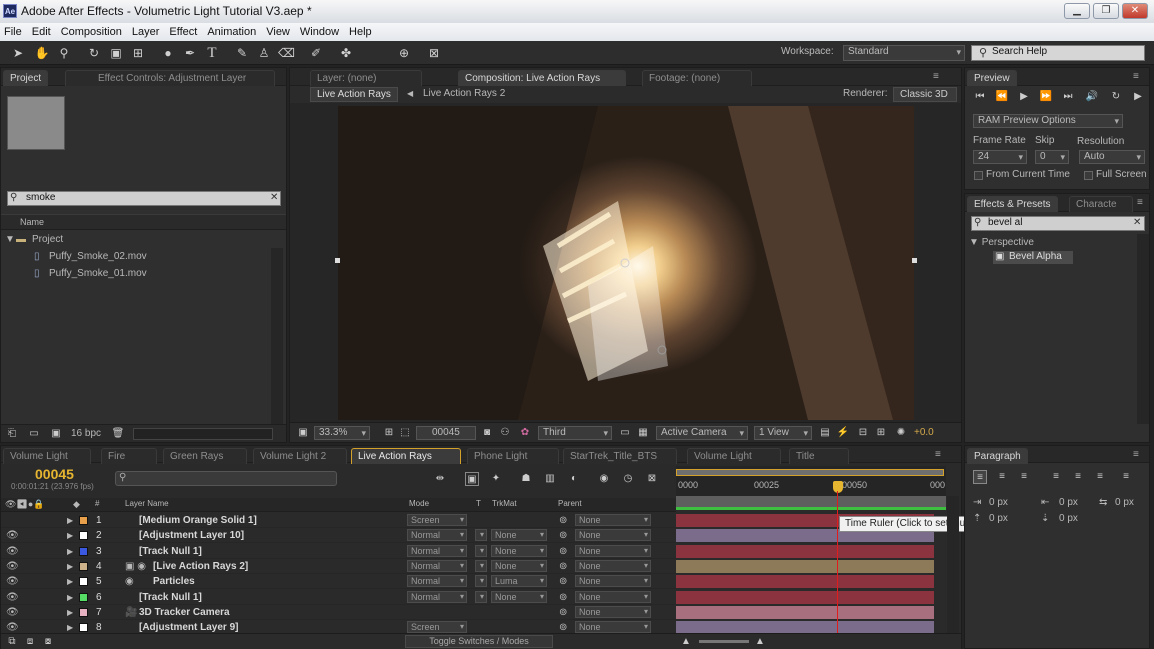 This screenshot has height=649, width=1154. I want to click on layer-name: Particles, so click(174, 581).